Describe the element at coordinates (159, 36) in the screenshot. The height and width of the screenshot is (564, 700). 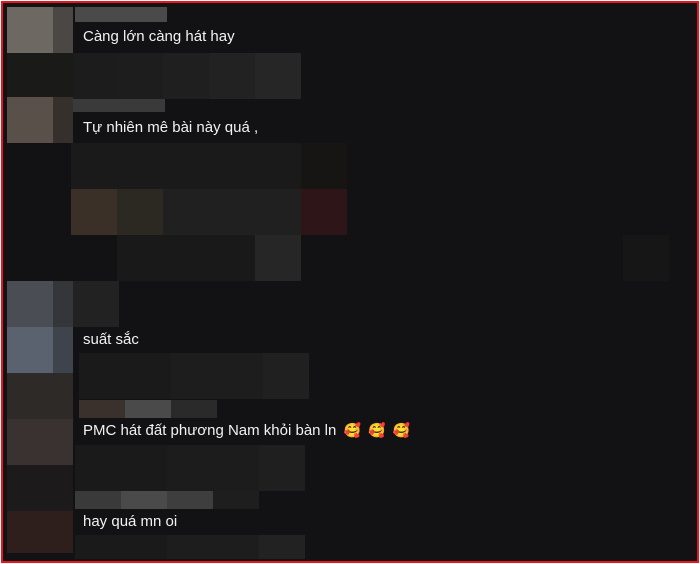
I see `comment-text: Càng lớn càng hát hay` at that location.